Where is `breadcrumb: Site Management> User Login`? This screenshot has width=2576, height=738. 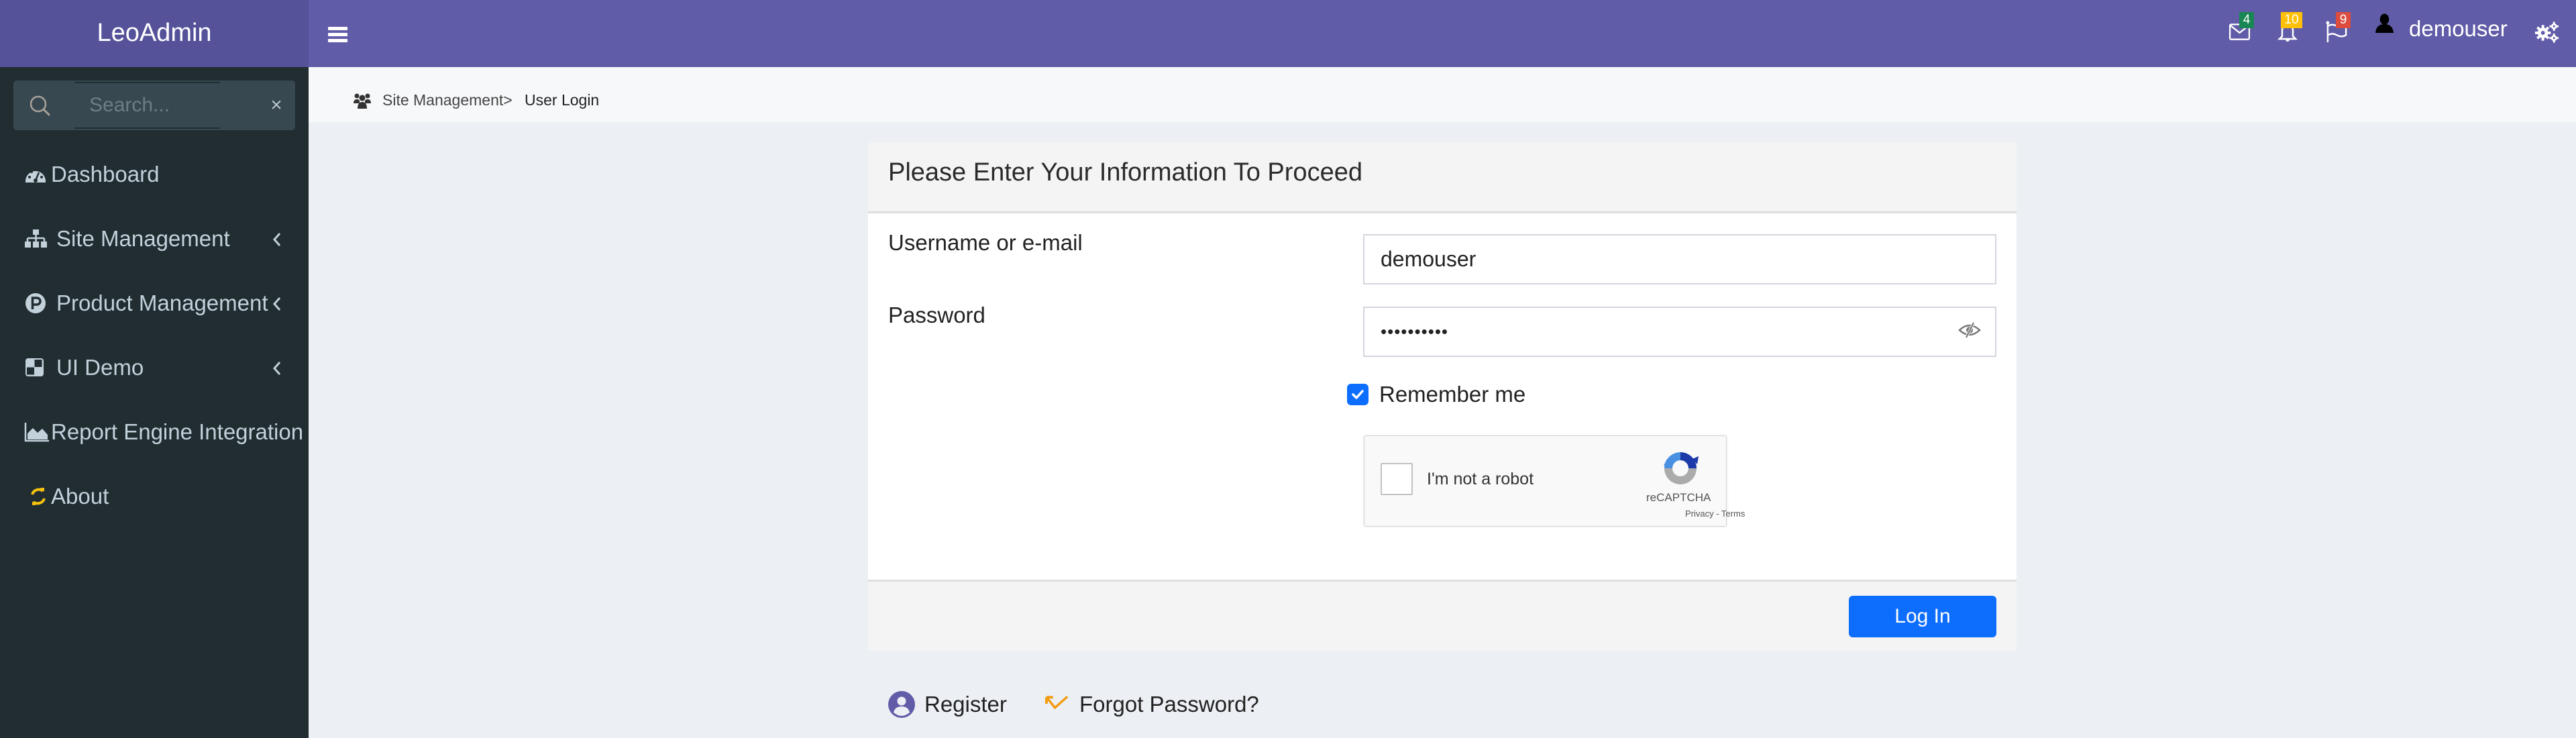
breadcrumb: Site Management> User Login is located at coordinates (1442, 94).